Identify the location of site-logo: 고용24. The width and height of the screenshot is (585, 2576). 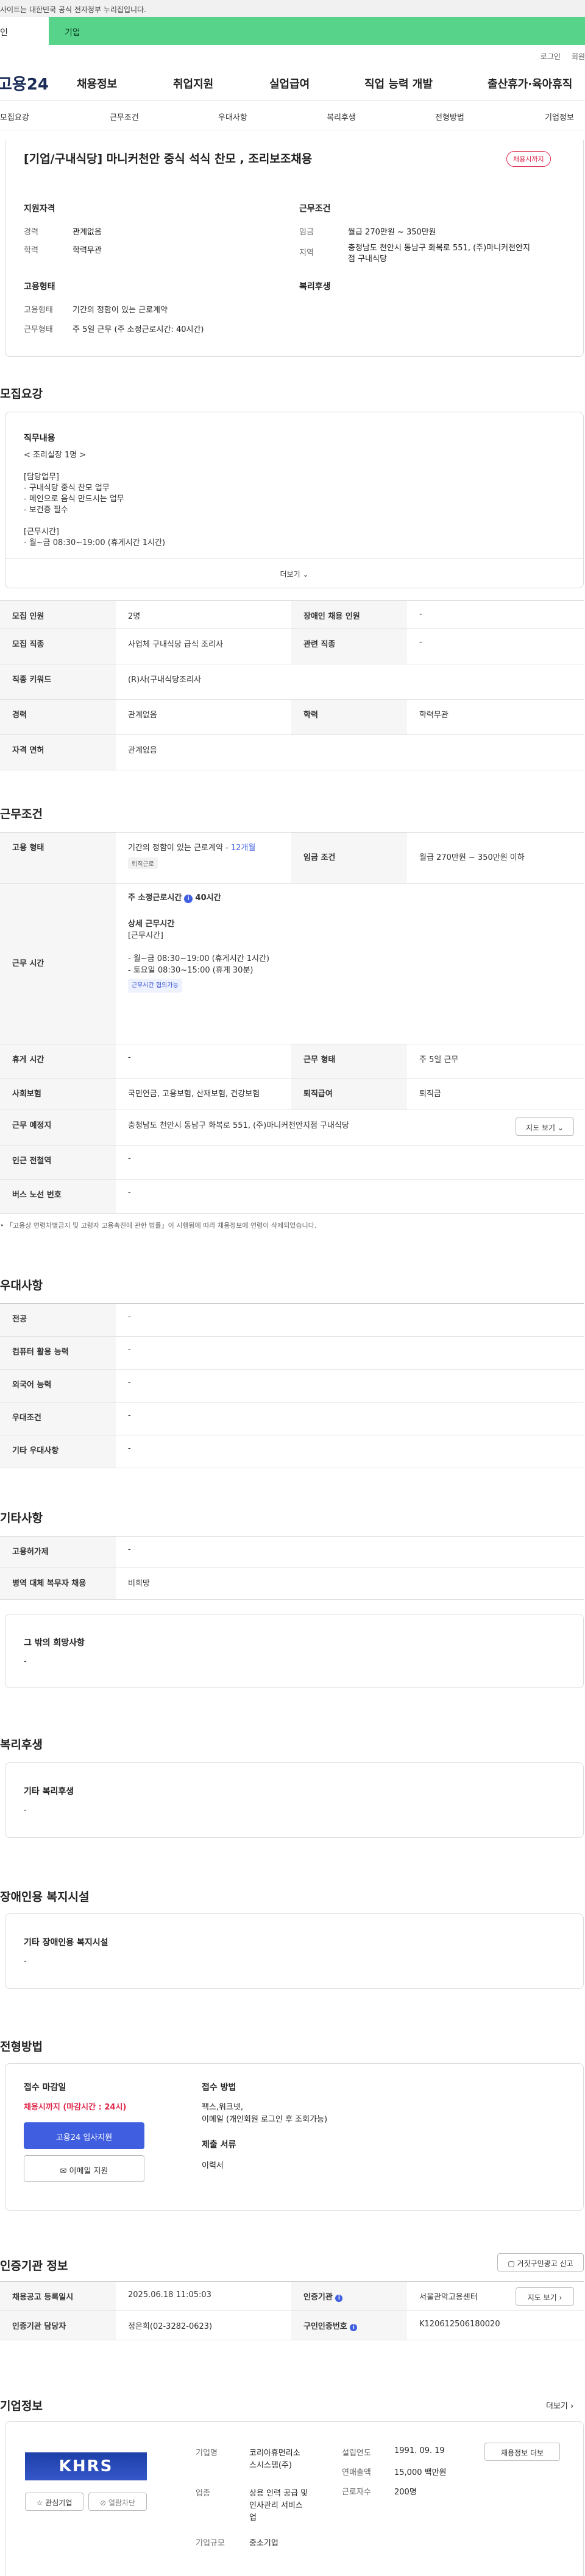
(24, 83).